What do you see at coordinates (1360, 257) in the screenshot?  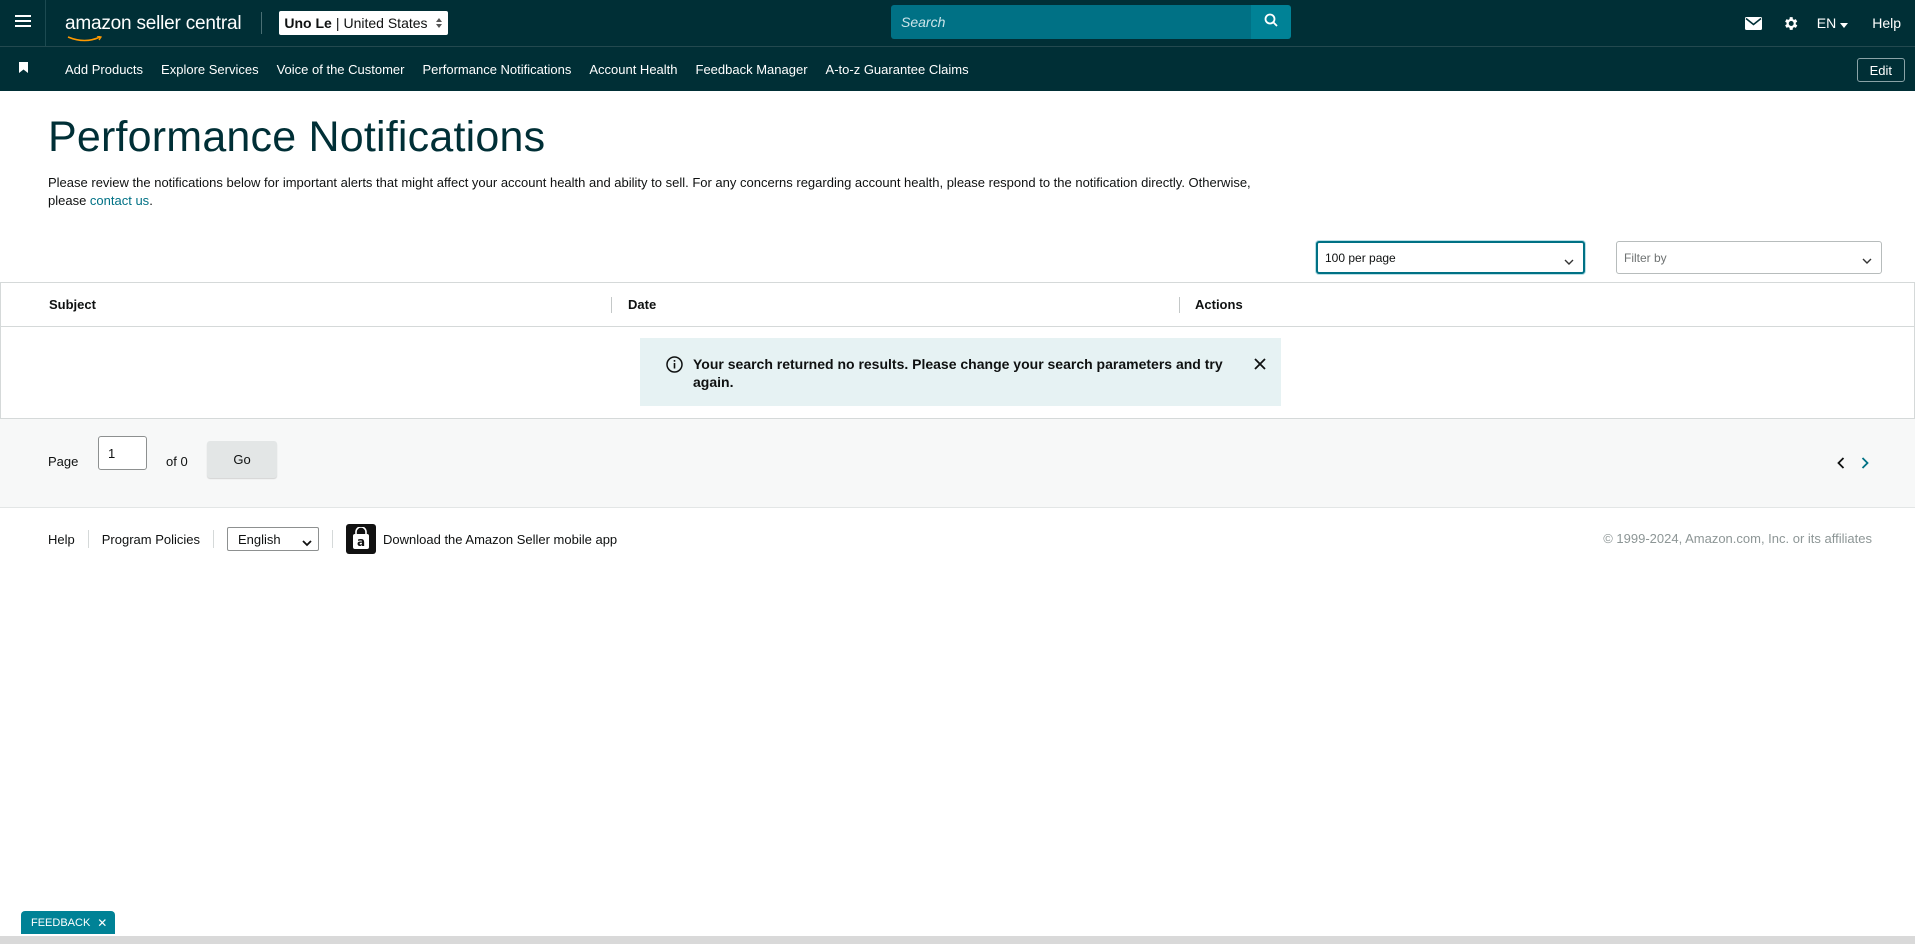 I see `per-page-value: 100 per page` at bounding box center [1360, 257].